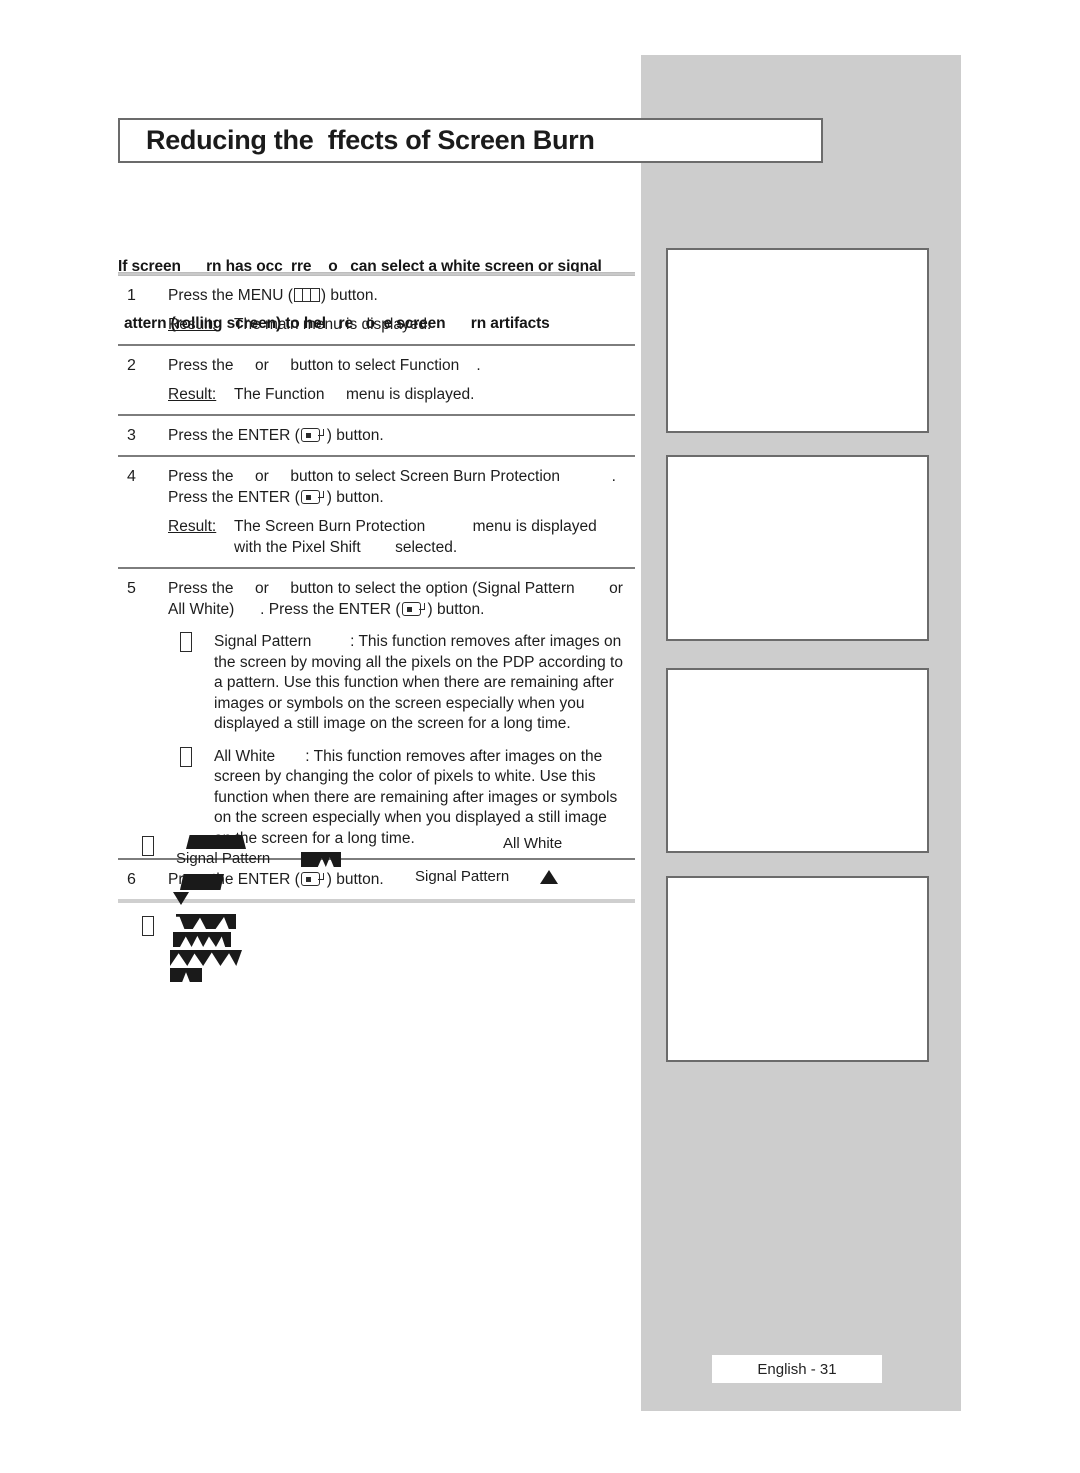 The height and width of the screenshot is (1473, 1080). Describe the element at coordinates (284, 609) in the screenshot. I see `step-5-text-pre: All White) . Press the ENTER (` at that location.